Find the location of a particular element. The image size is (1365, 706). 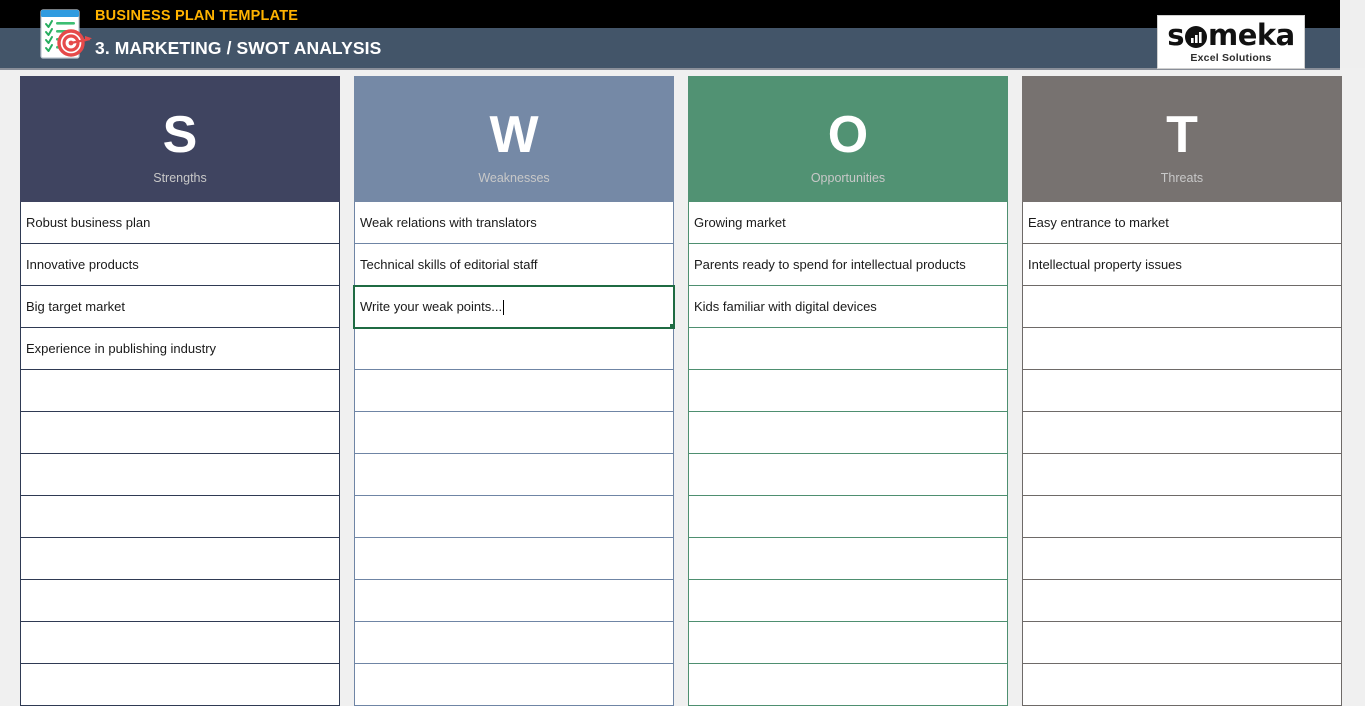

logo-tagline: Excel Solutions is located at coordinates (1231, 57).